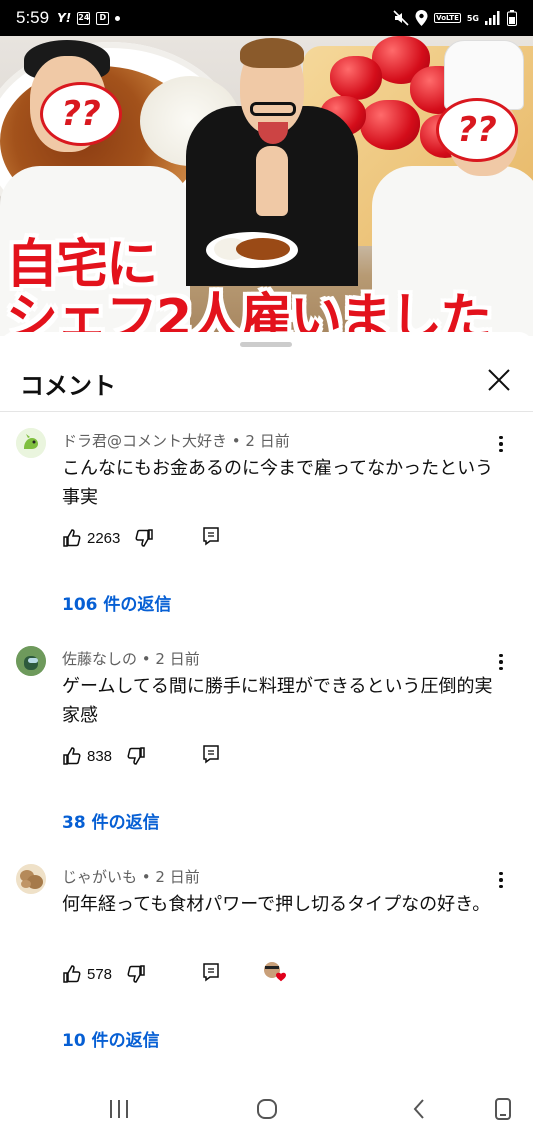 The height and width of the screenshot is (1142, 533). Describe the element at coordinates (104, 538) in the screenshot. I see `like-count: 2263` at that location.